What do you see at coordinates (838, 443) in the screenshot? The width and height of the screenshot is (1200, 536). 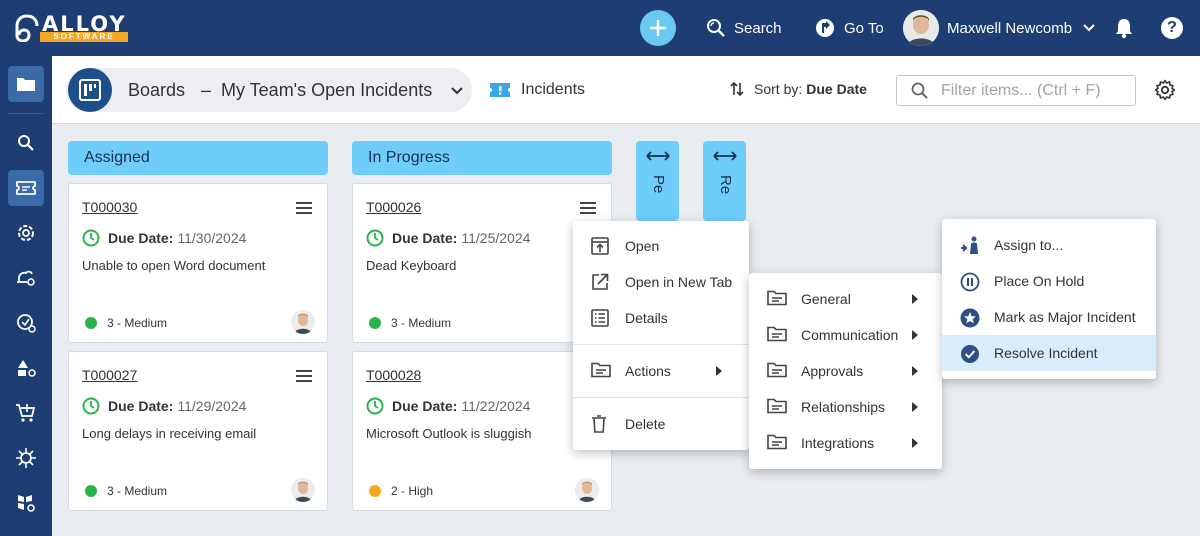 I see `submenu-item-label: Integrations` at bounding box center [838, 443].